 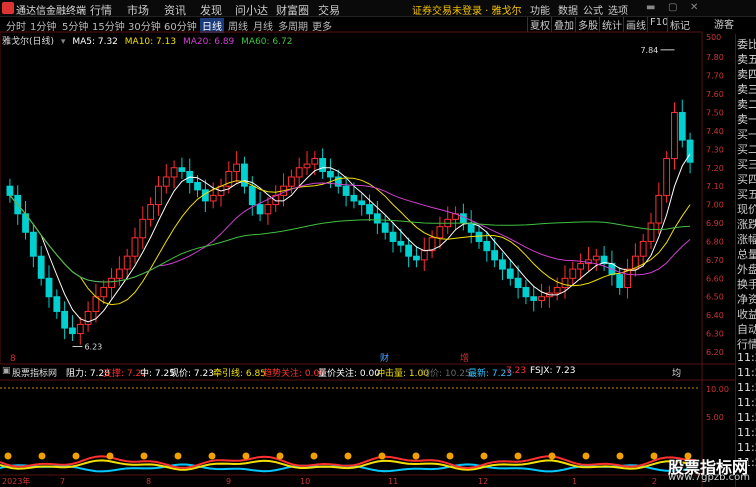 What do you see at coordinates (384, 358) in the screenshot?
I see `event-marker: 财` at bounding box center [384, 358].